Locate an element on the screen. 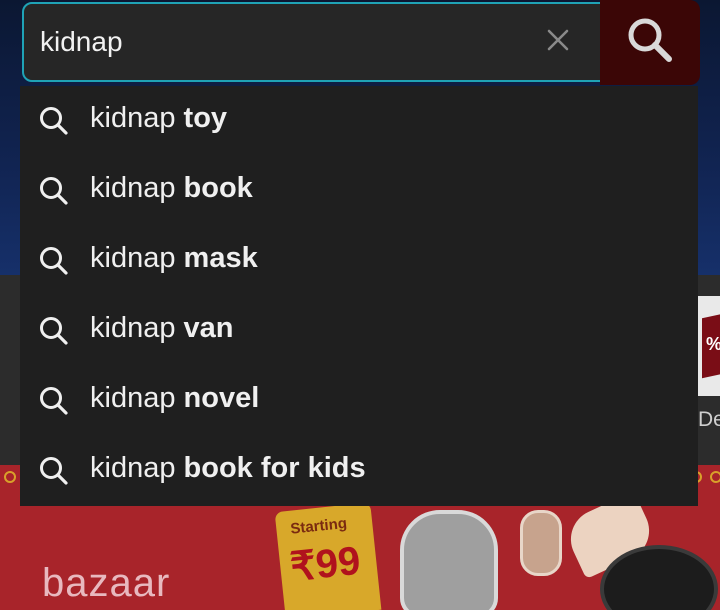 This screenshot has width=720, height=610. deal-tile: % is located at coordinates (709, 346).